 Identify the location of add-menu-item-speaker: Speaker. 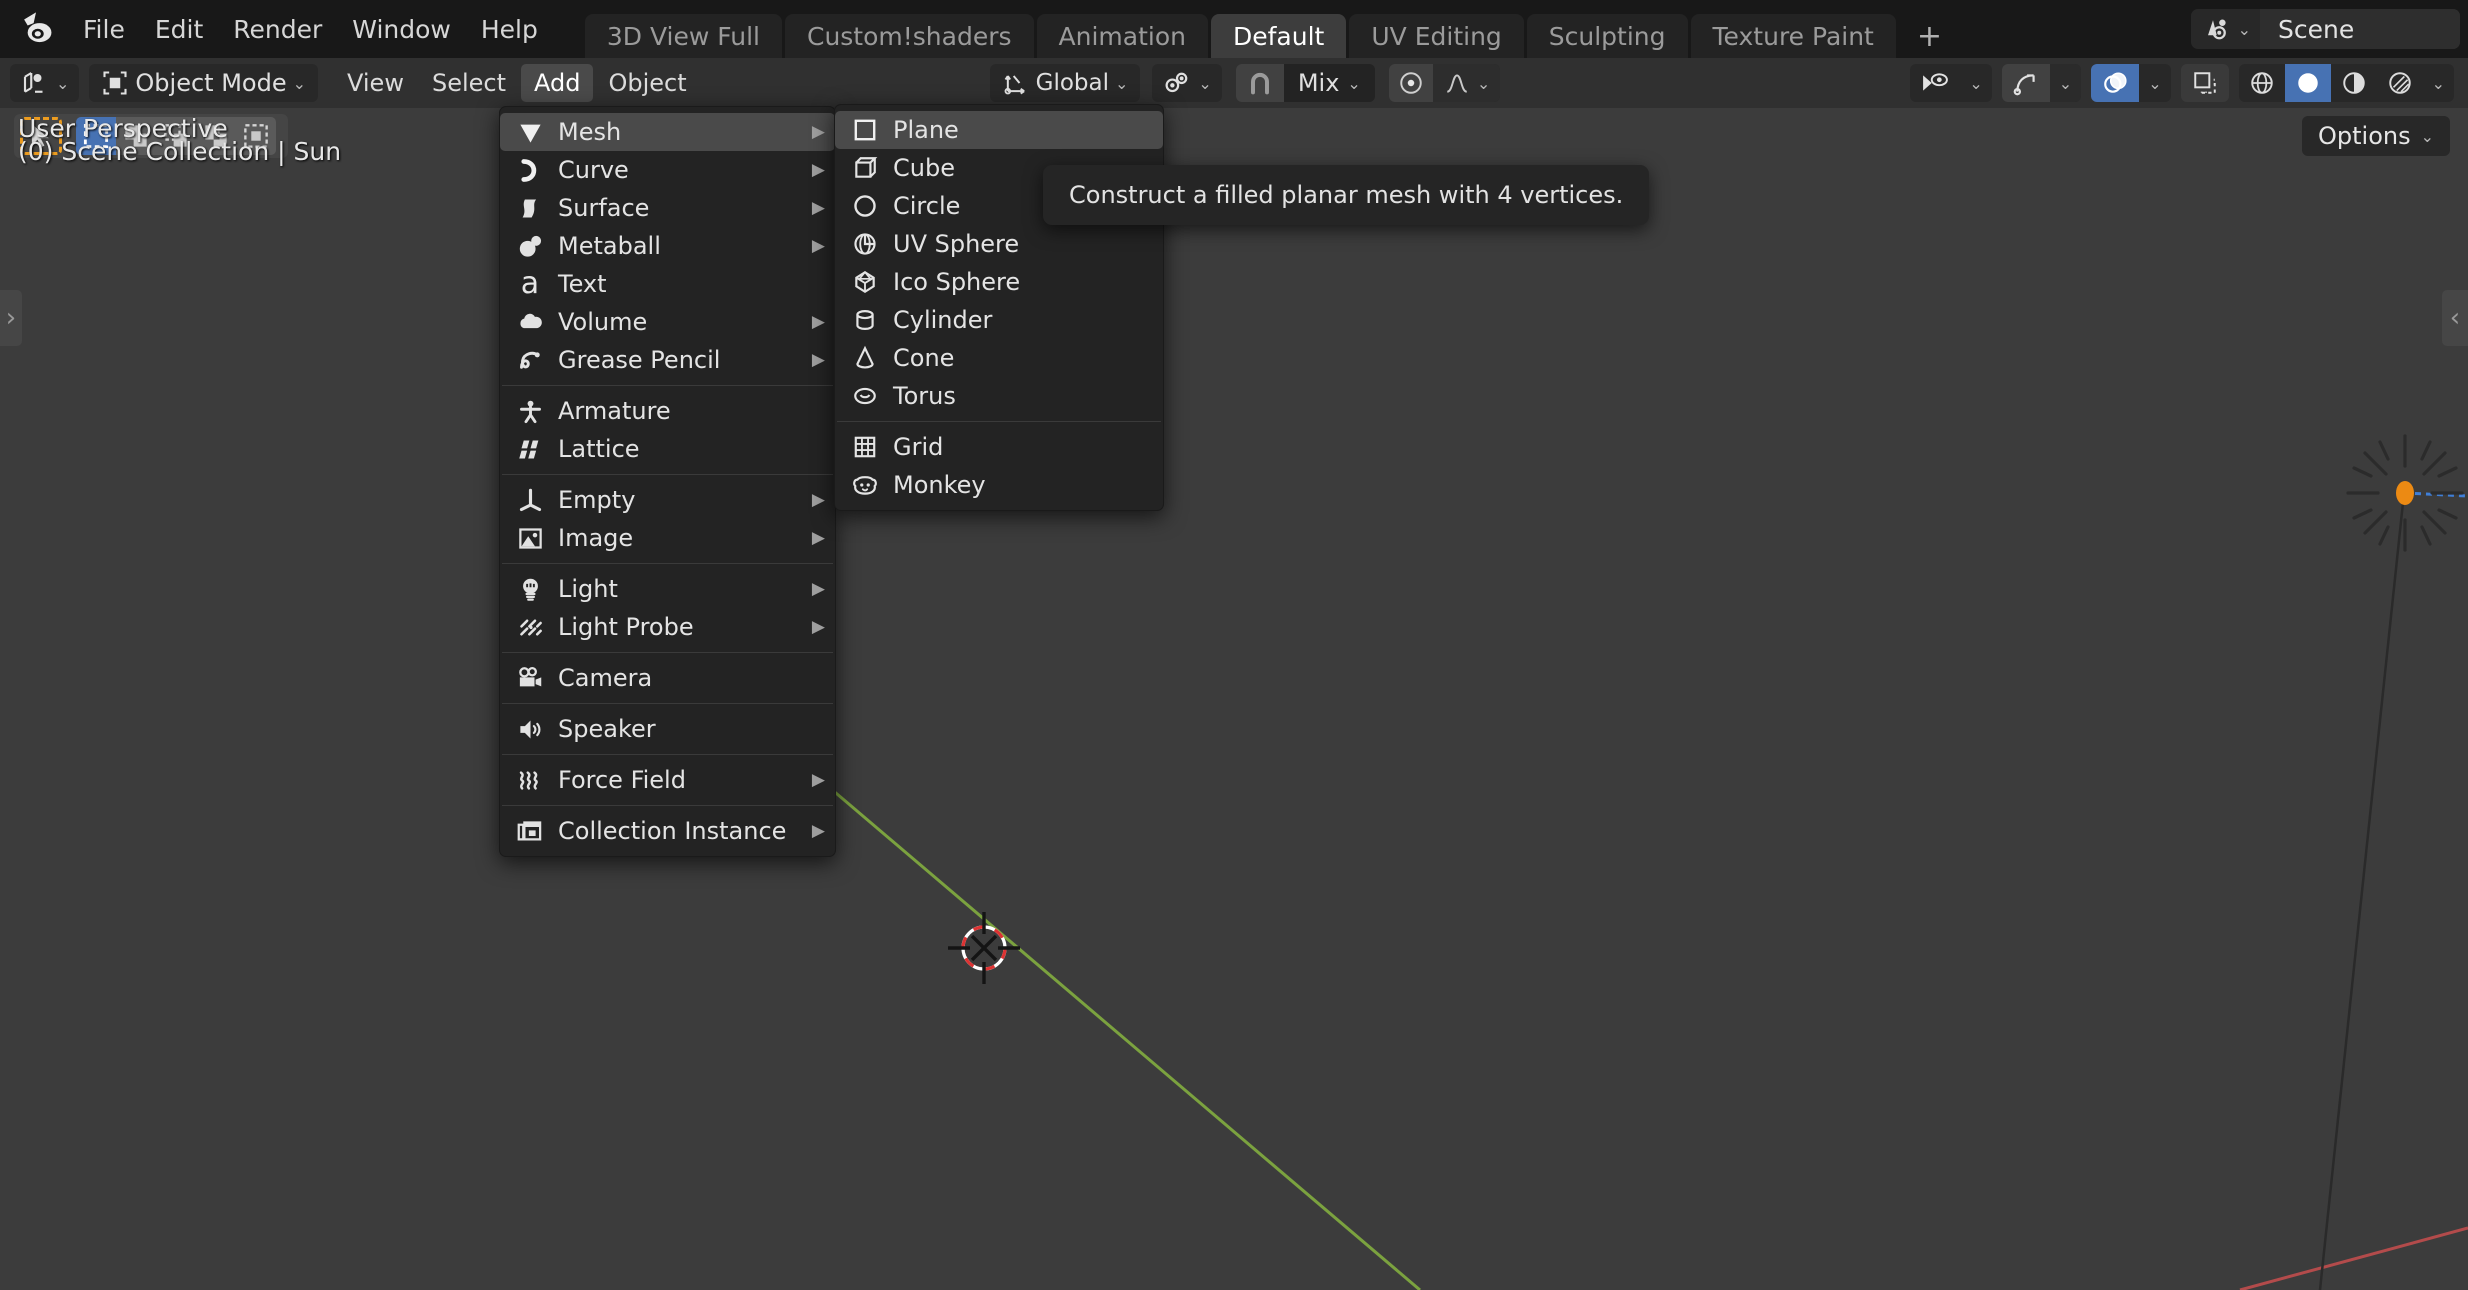
(667, 729).